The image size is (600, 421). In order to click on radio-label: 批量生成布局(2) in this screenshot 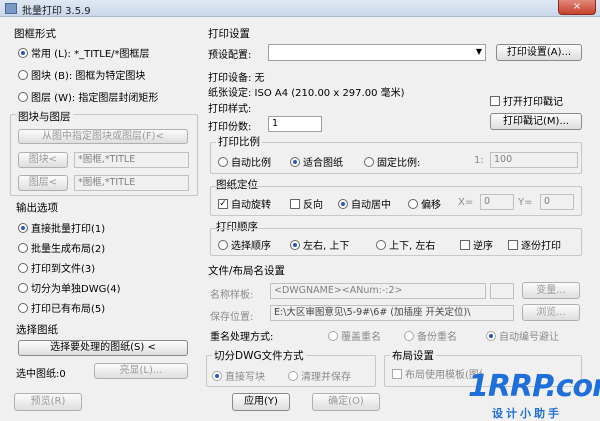, I will do `click(68, 249)`.